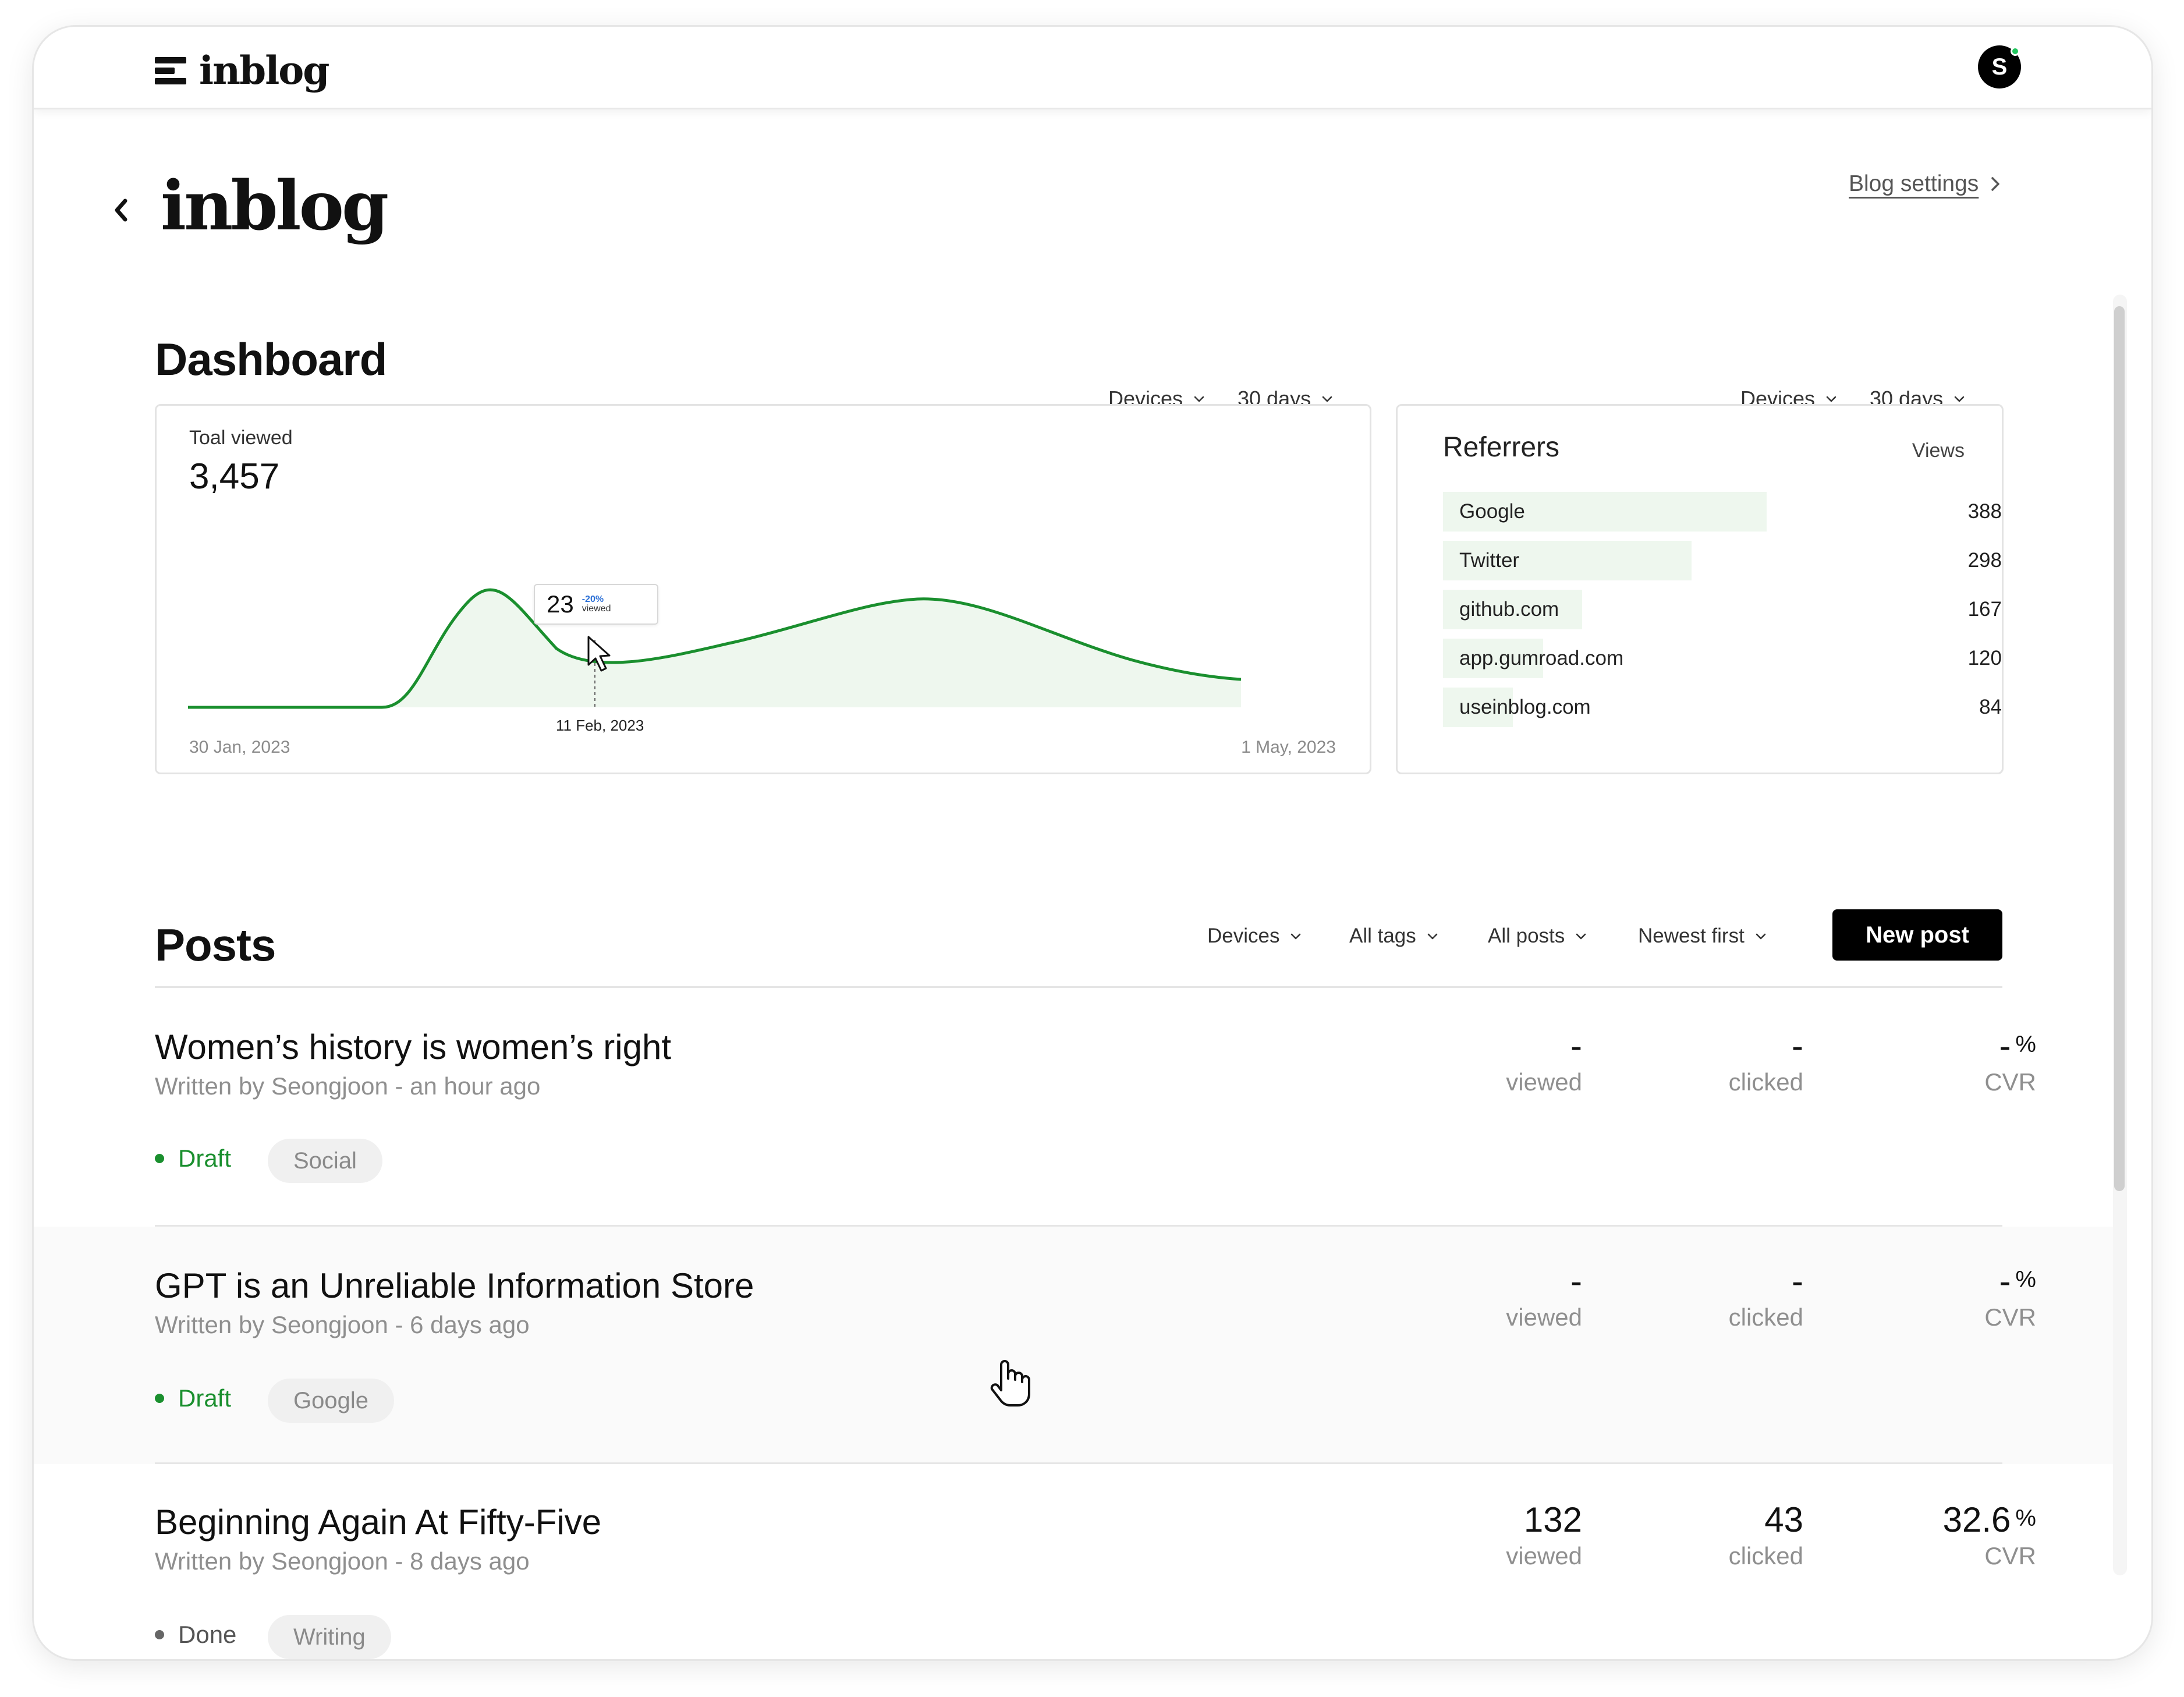 The height and width of the screenshot is (1697, 2184). Describe the element at coordinates (1489, 1535) in the screenshot. I see `post-views-stat: 132 viewed` at that location.